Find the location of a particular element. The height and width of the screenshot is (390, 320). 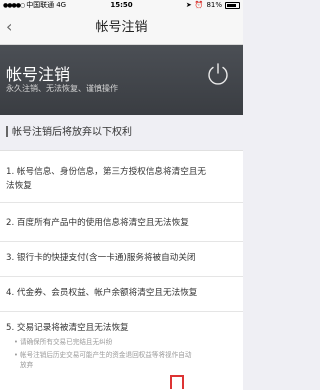

battery-percent: 81% is located at coordinates (214, 5).